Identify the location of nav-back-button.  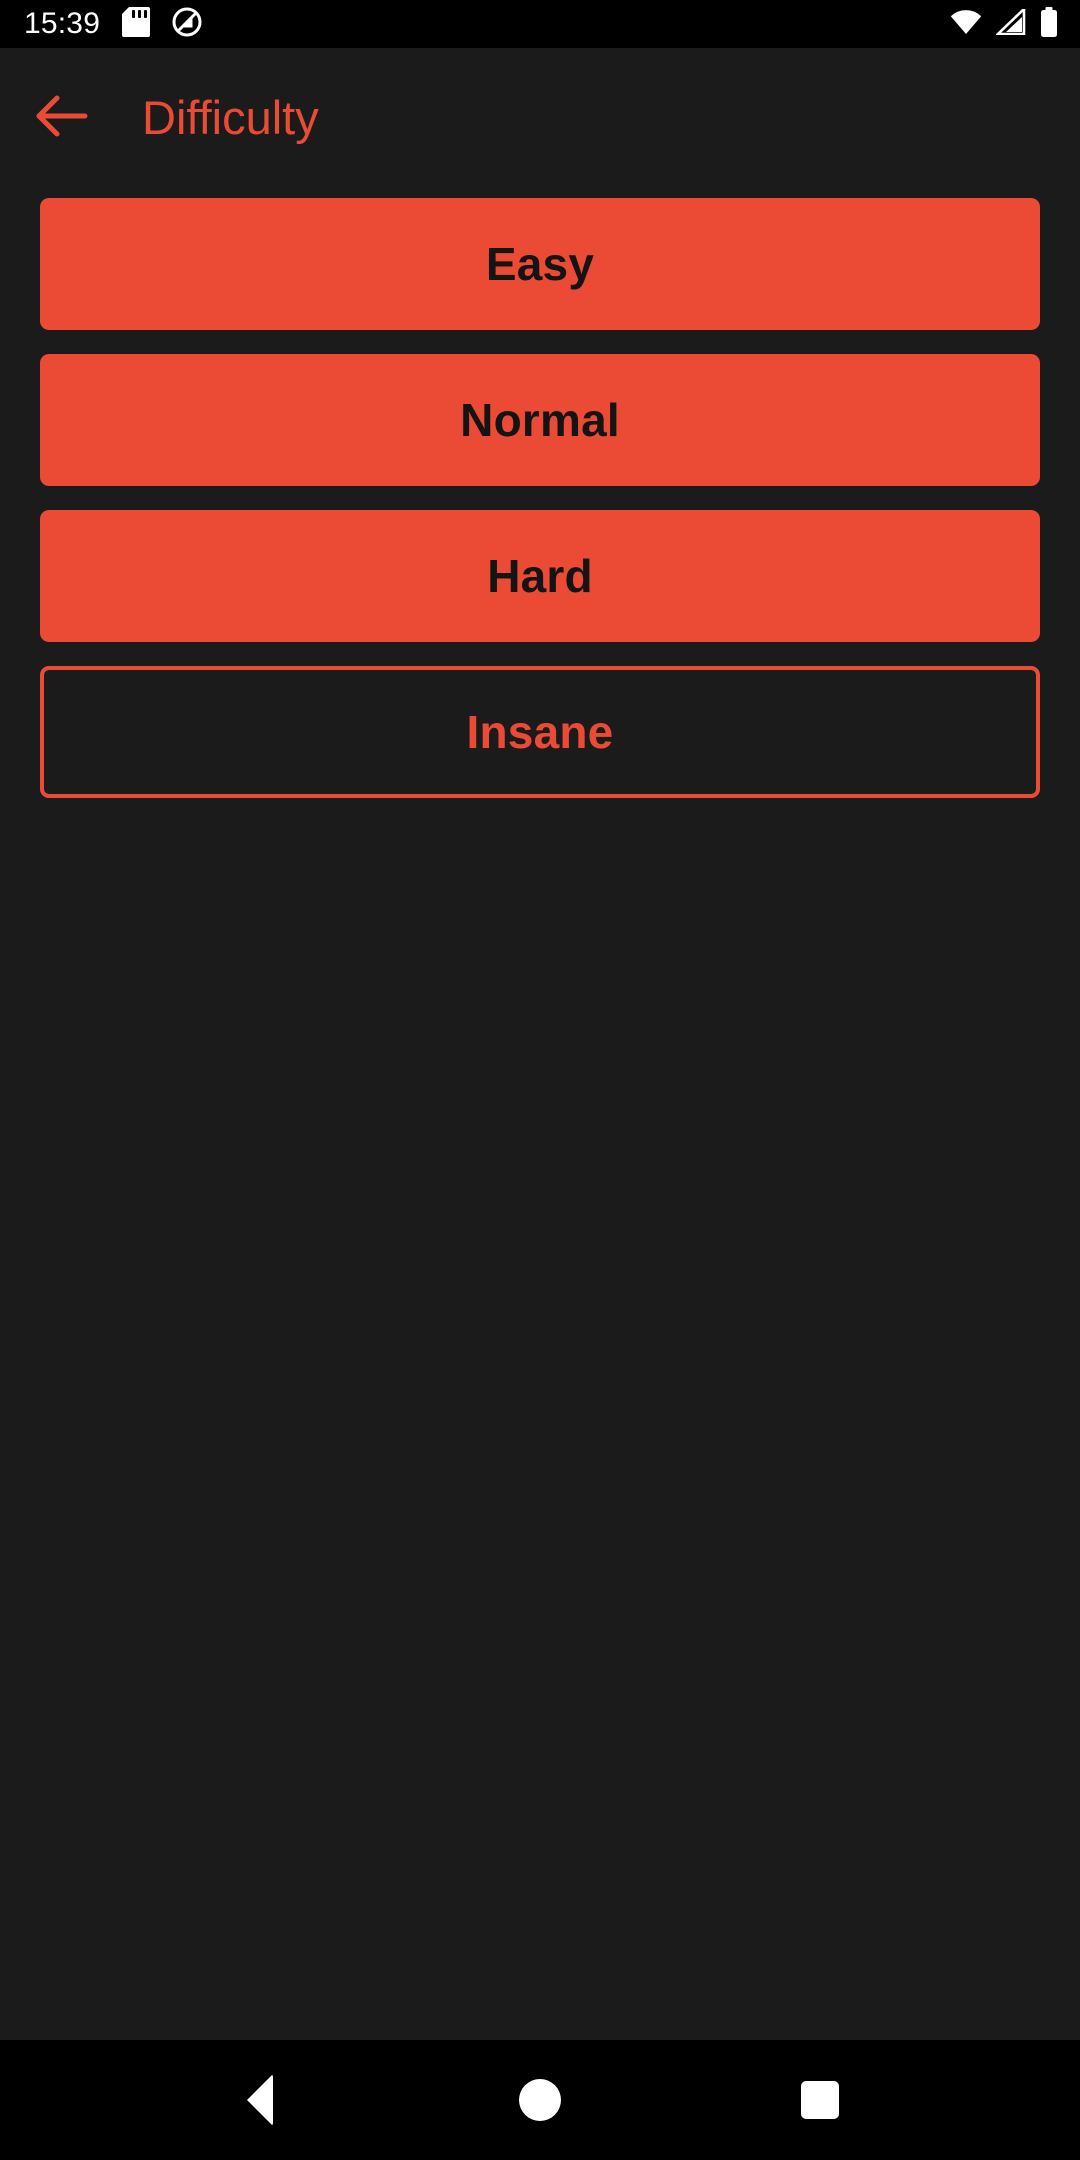
(260, 2100).